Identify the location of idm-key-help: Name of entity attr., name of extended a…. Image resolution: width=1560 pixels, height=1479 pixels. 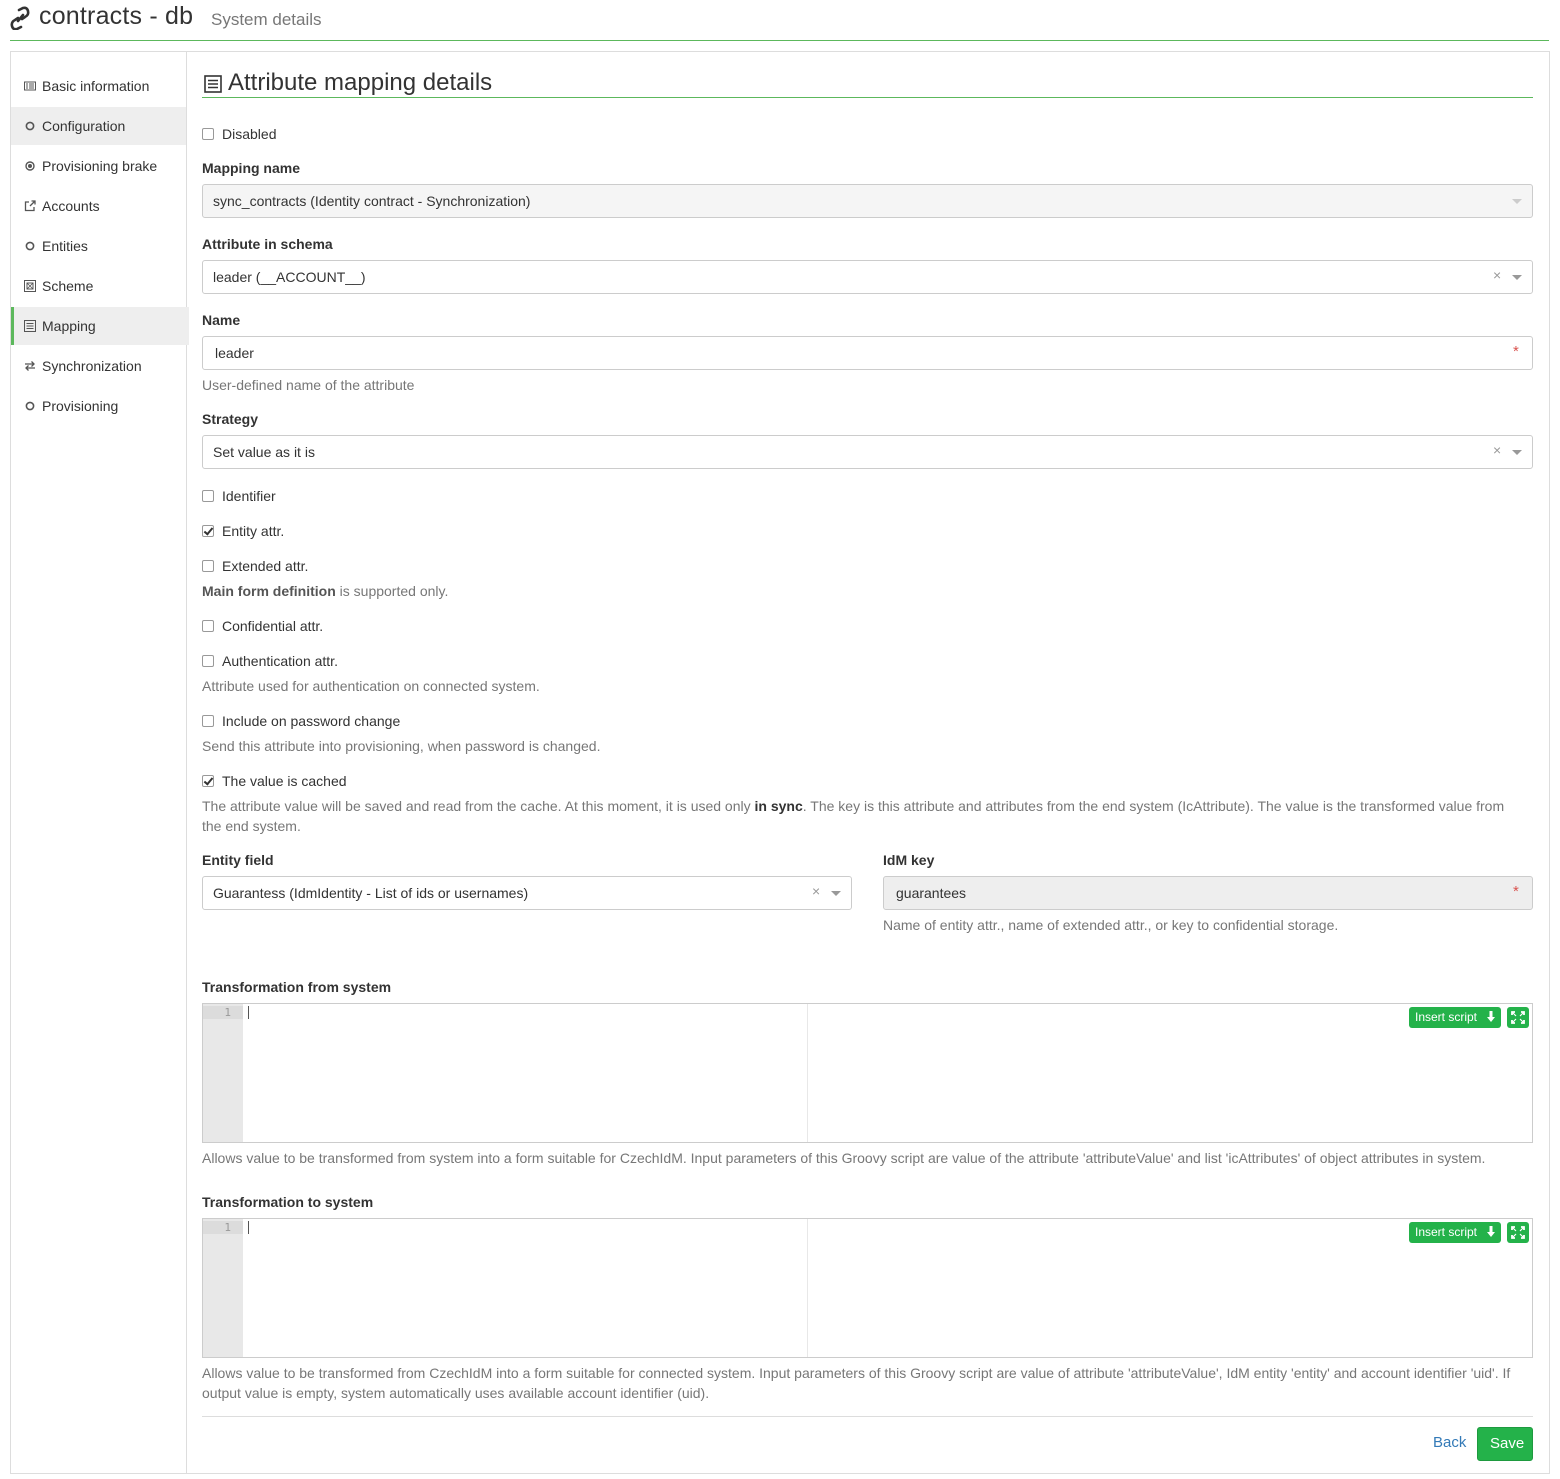
(1111, 925).